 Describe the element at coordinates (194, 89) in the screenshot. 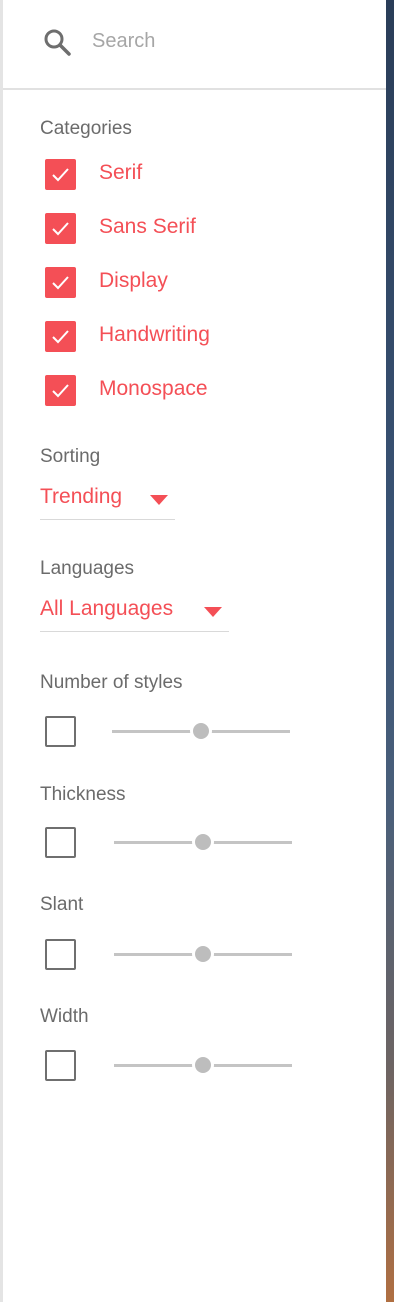

I see `search-divider` at that location.